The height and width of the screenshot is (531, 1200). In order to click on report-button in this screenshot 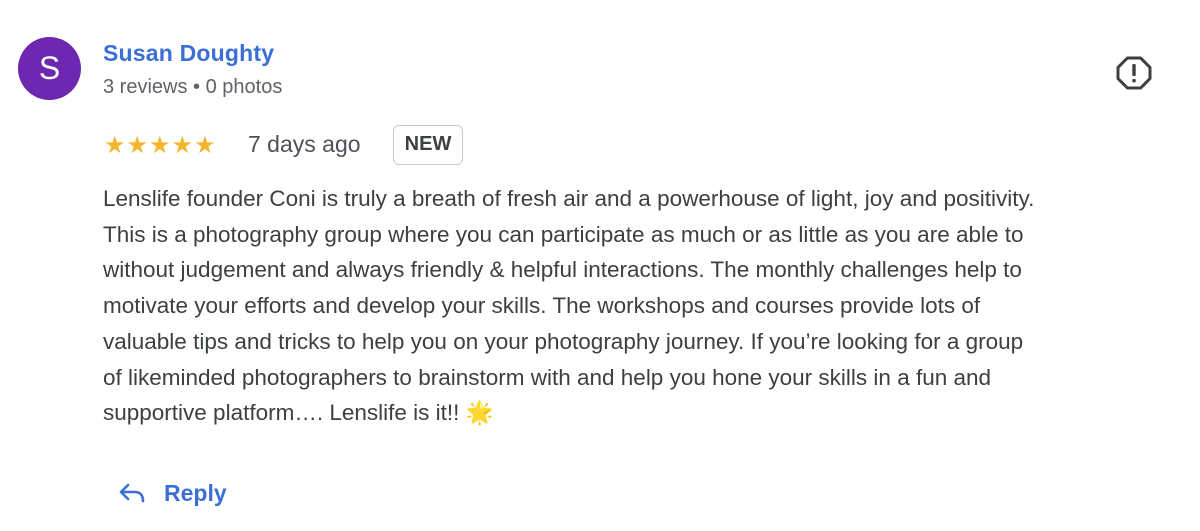, I will do `click(1134, 73)`.